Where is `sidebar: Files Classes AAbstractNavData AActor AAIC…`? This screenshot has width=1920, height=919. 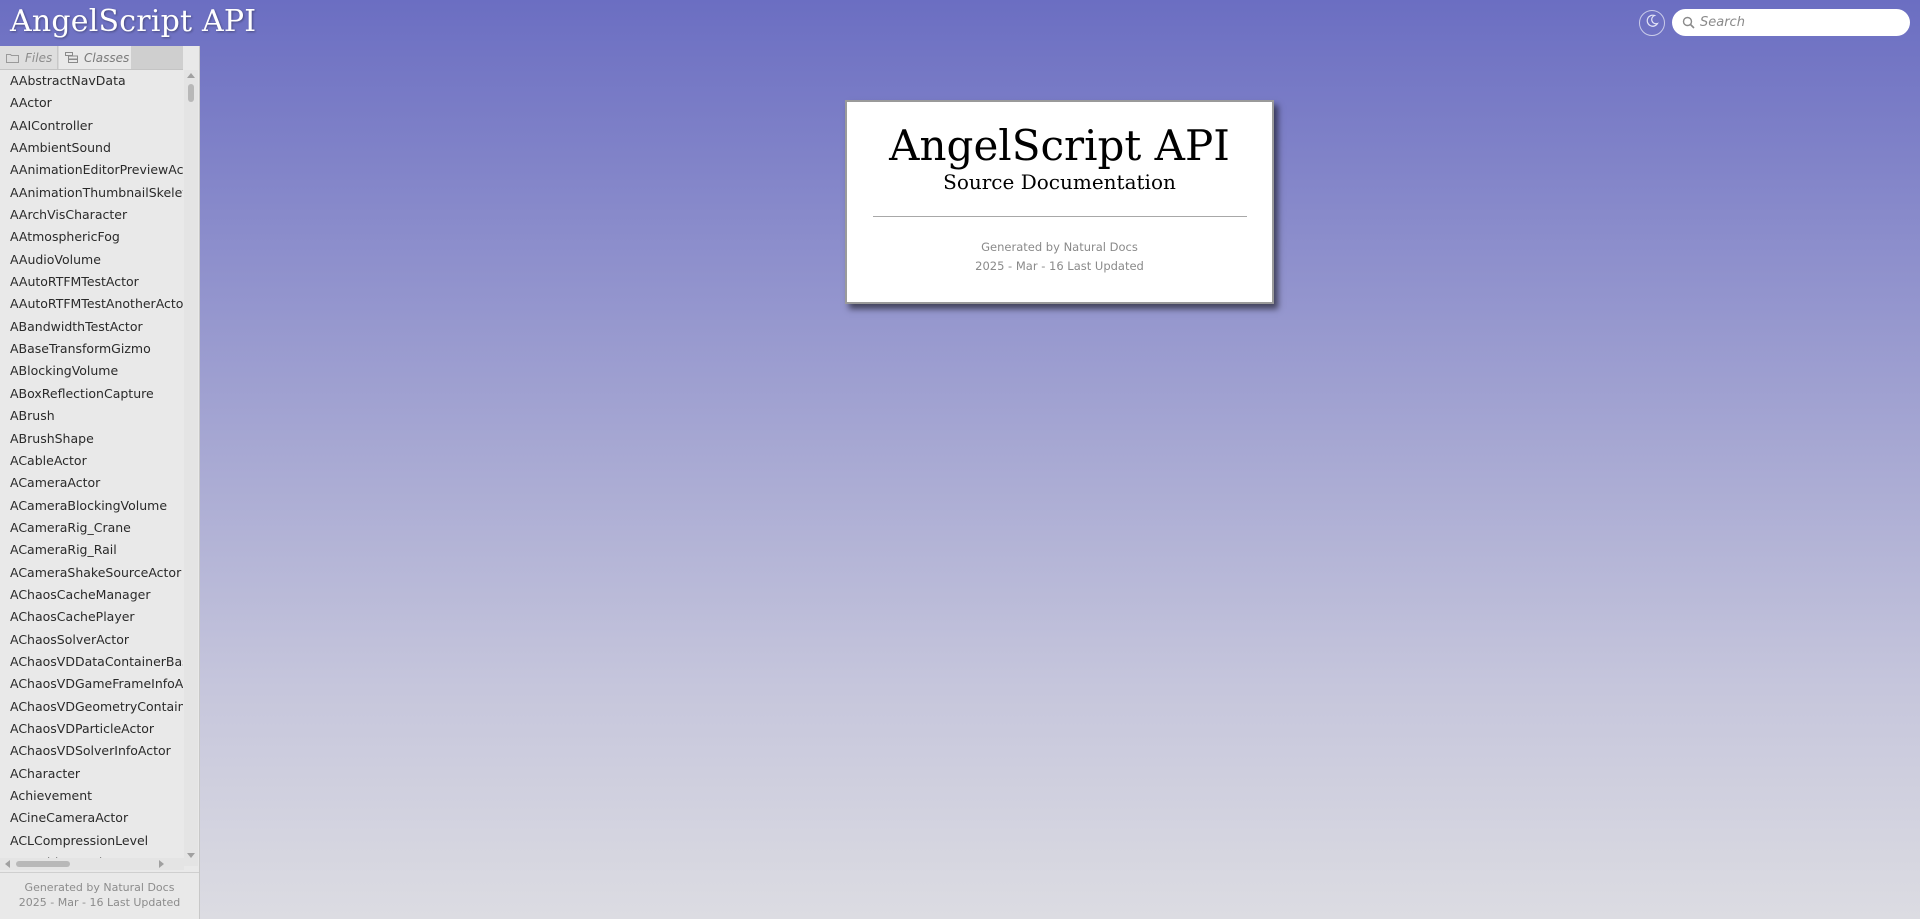
sidebar: Files Classes AAbstractNavData AActor AAIC… is located at coordinates (100, 482).